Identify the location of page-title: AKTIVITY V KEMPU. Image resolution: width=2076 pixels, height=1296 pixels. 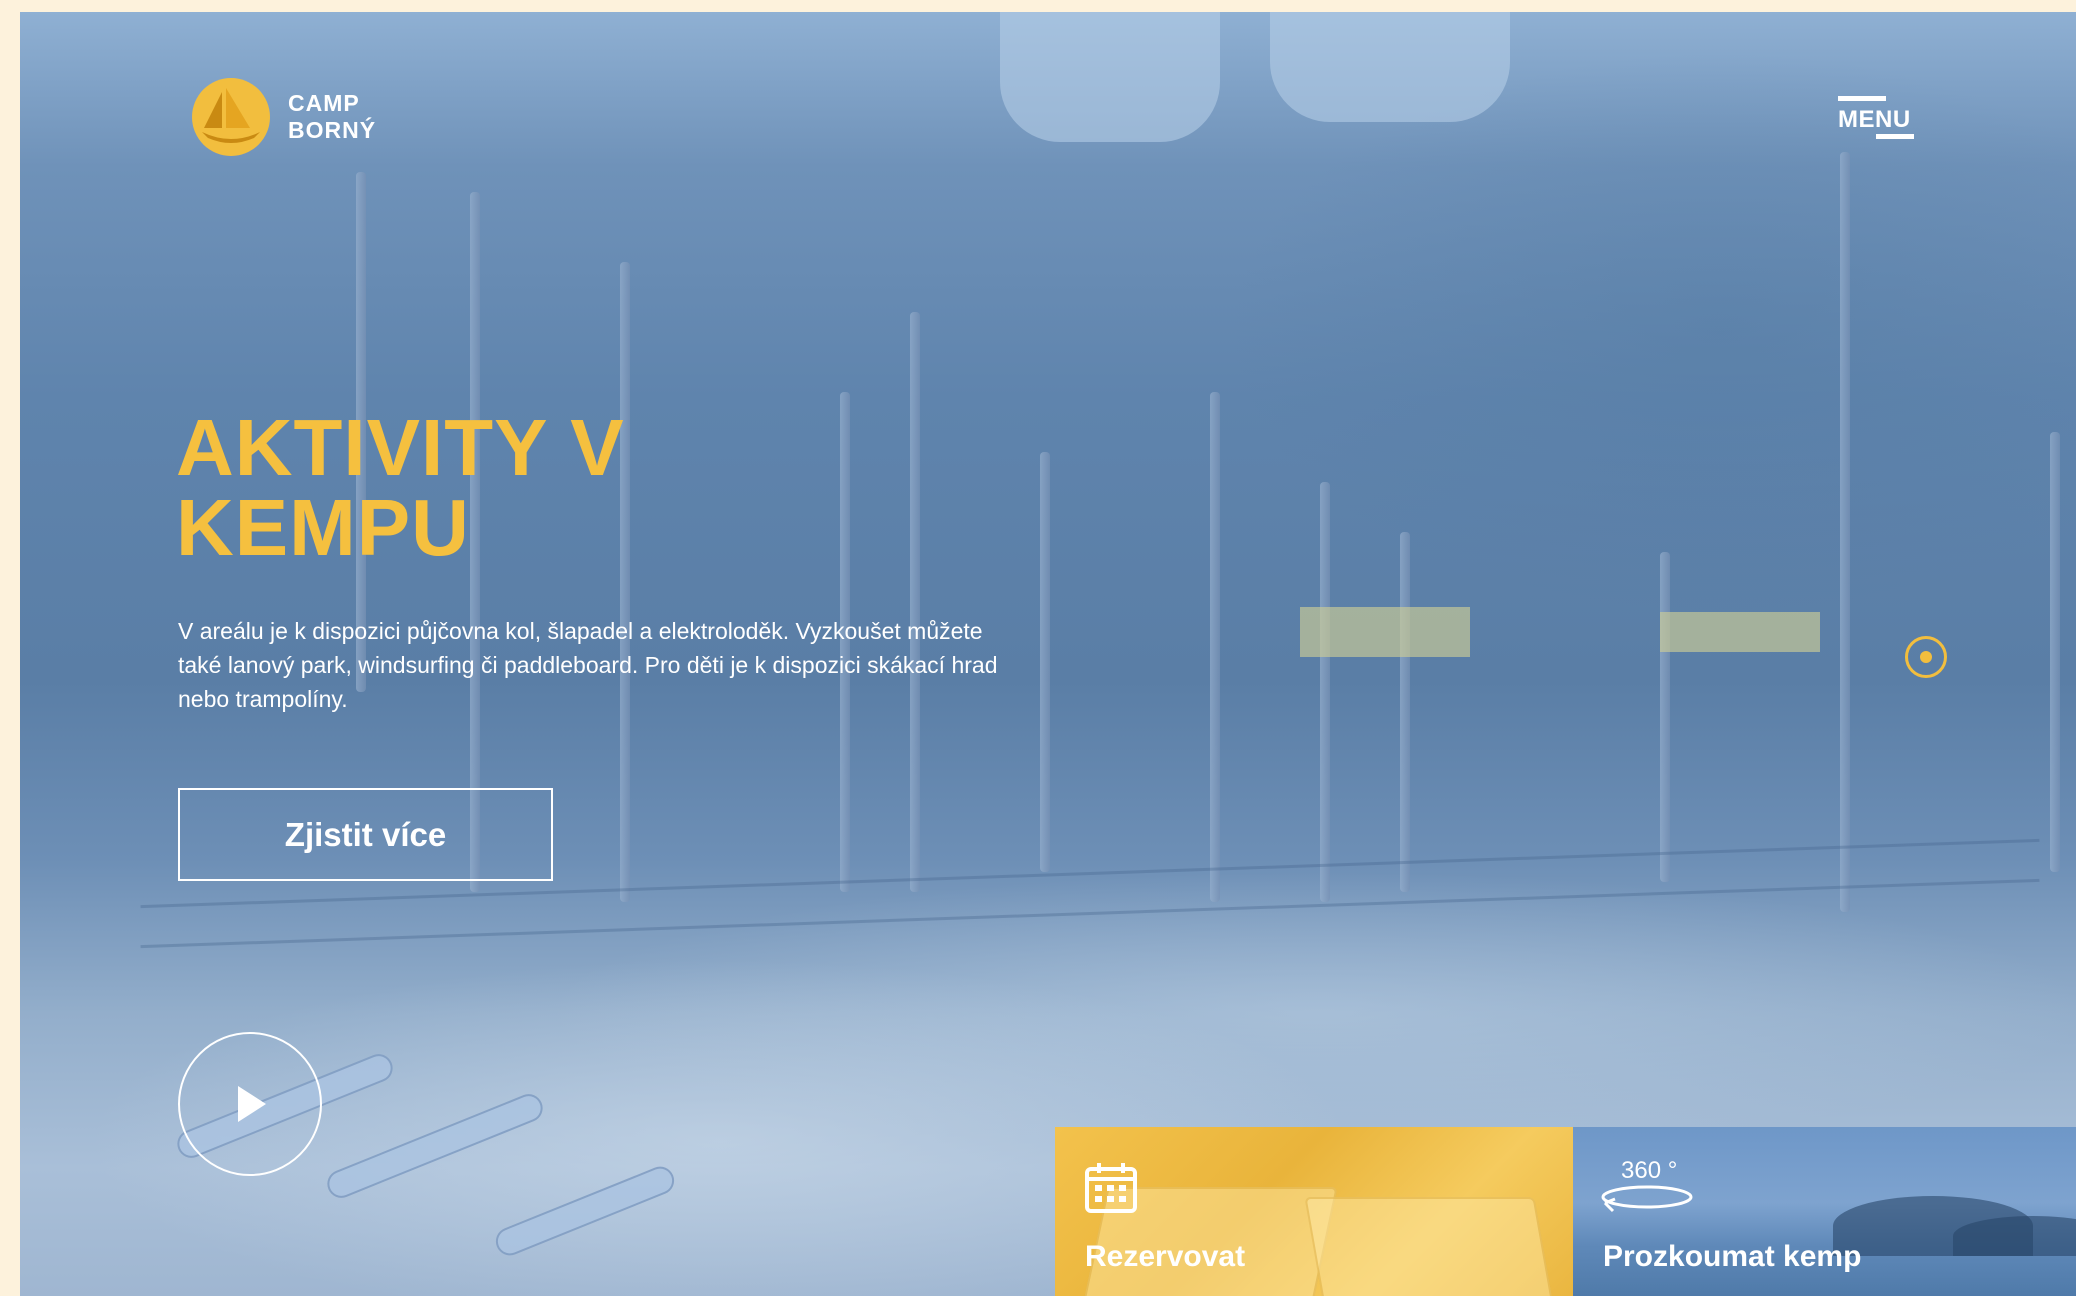
(476, 488).